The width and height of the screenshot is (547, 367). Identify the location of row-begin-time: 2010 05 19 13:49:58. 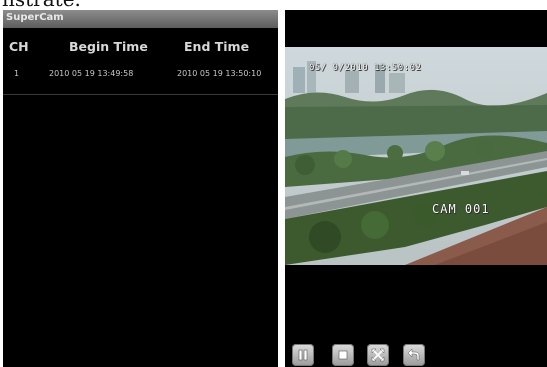
(91, 73).